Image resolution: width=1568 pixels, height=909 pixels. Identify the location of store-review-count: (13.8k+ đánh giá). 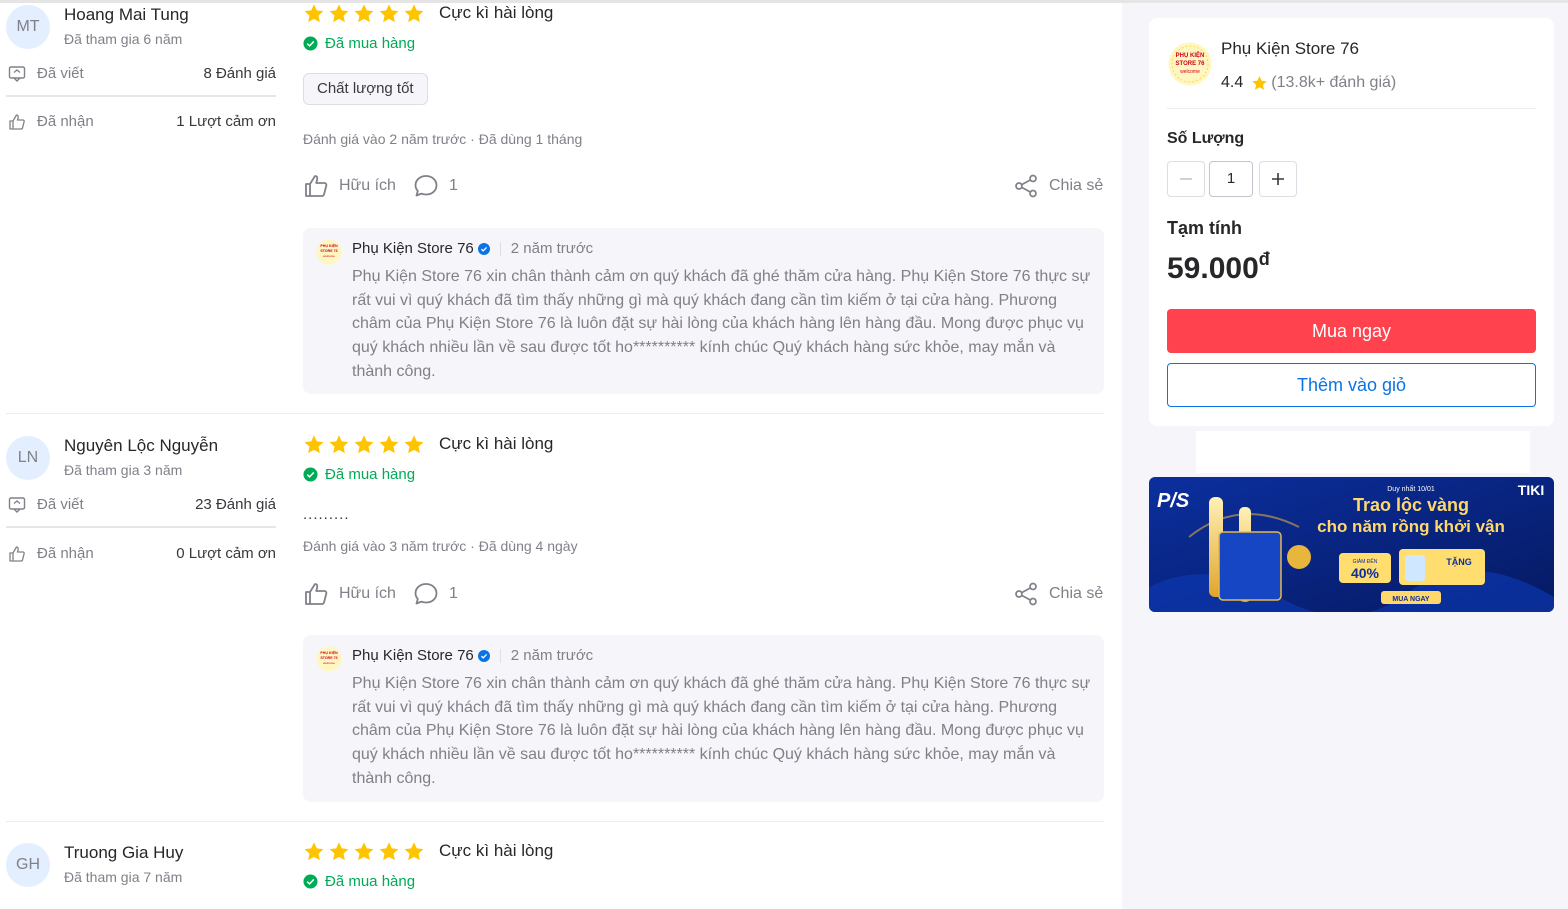
(1334, 82).